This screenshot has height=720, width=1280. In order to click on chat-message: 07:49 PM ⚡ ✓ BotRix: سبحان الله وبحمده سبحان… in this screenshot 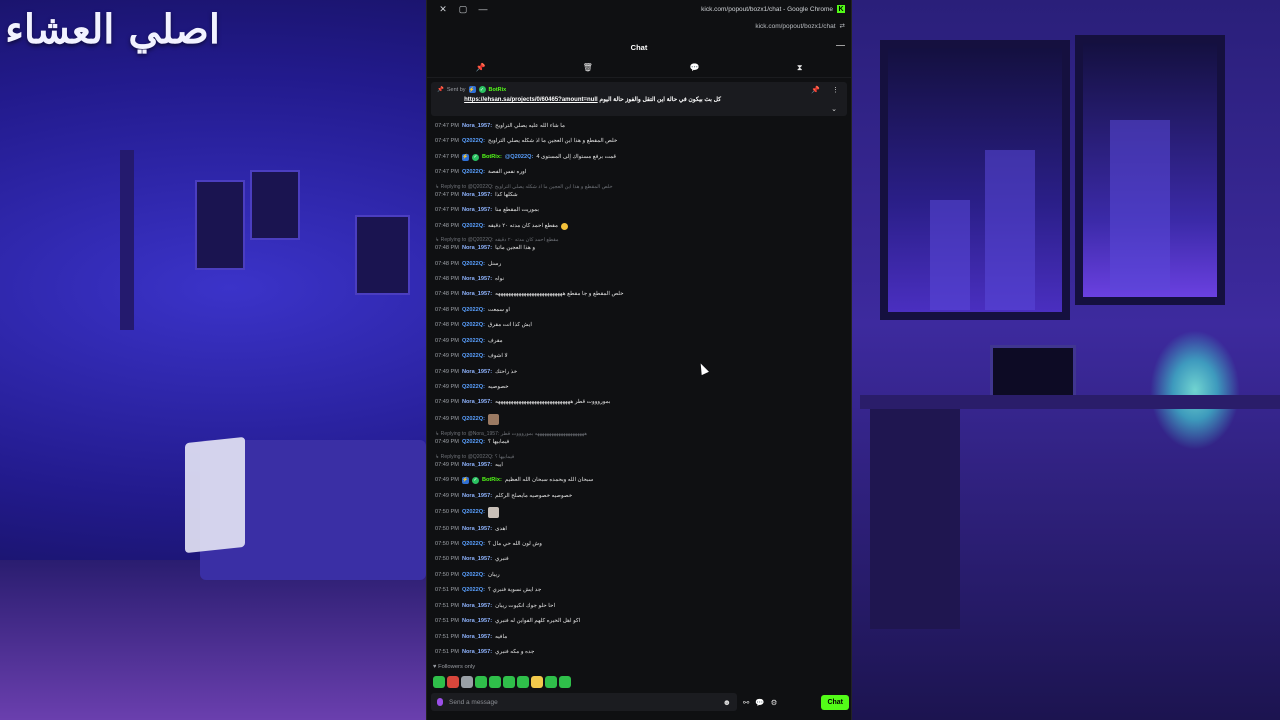, I will do `click(640, 480)`.